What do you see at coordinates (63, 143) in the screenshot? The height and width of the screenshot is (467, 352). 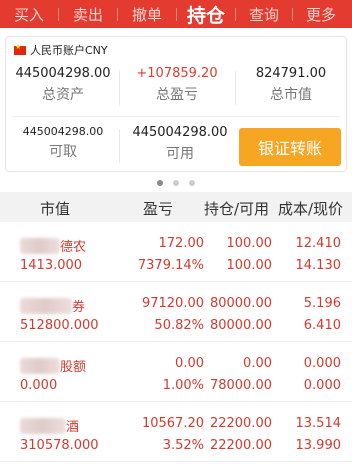 I see `withdrawable: 445004298.00 可取` at bounding box center [63, 143].